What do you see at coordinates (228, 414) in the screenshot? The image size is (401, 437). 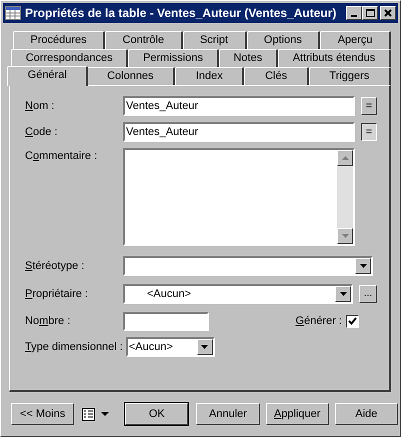 I see `dialog-button: Annuler` at bounding box center [228, 414].